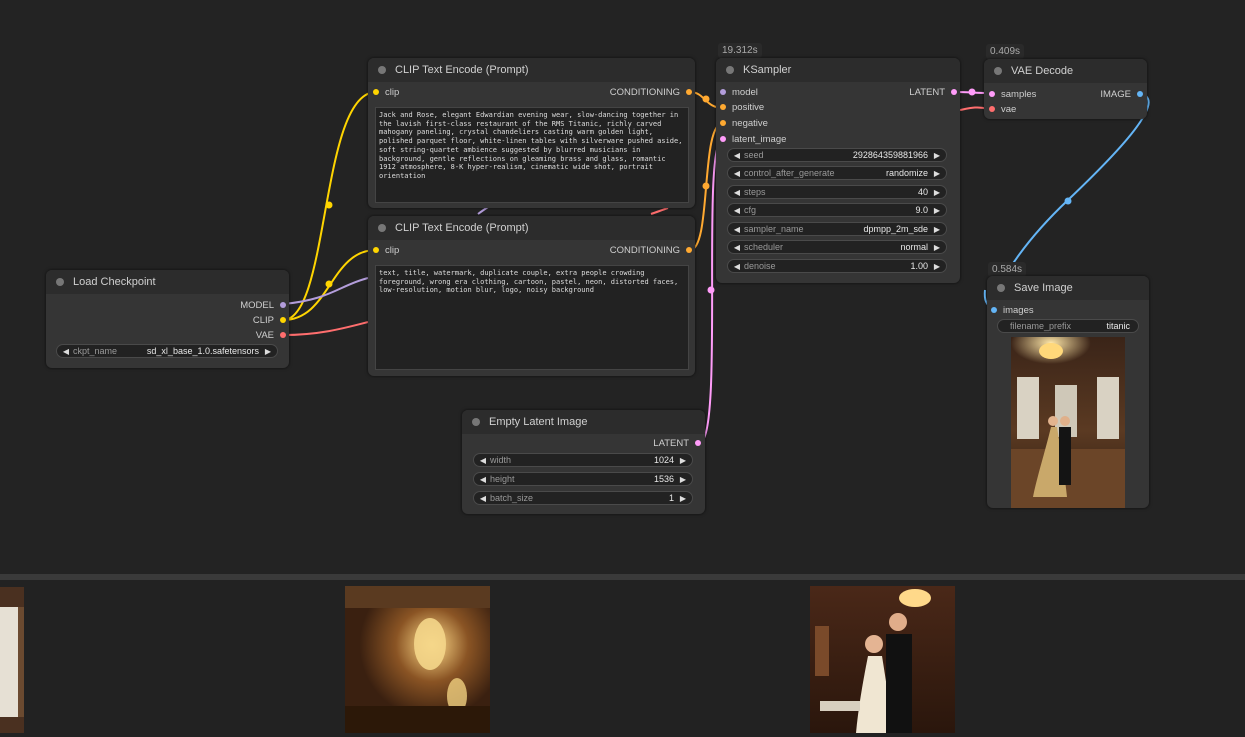  What do you see at coordinates (583, 479) in the screenshot?
I see `height-widget: ◀ height 1536 ▶` at bounding box center [583, 479].